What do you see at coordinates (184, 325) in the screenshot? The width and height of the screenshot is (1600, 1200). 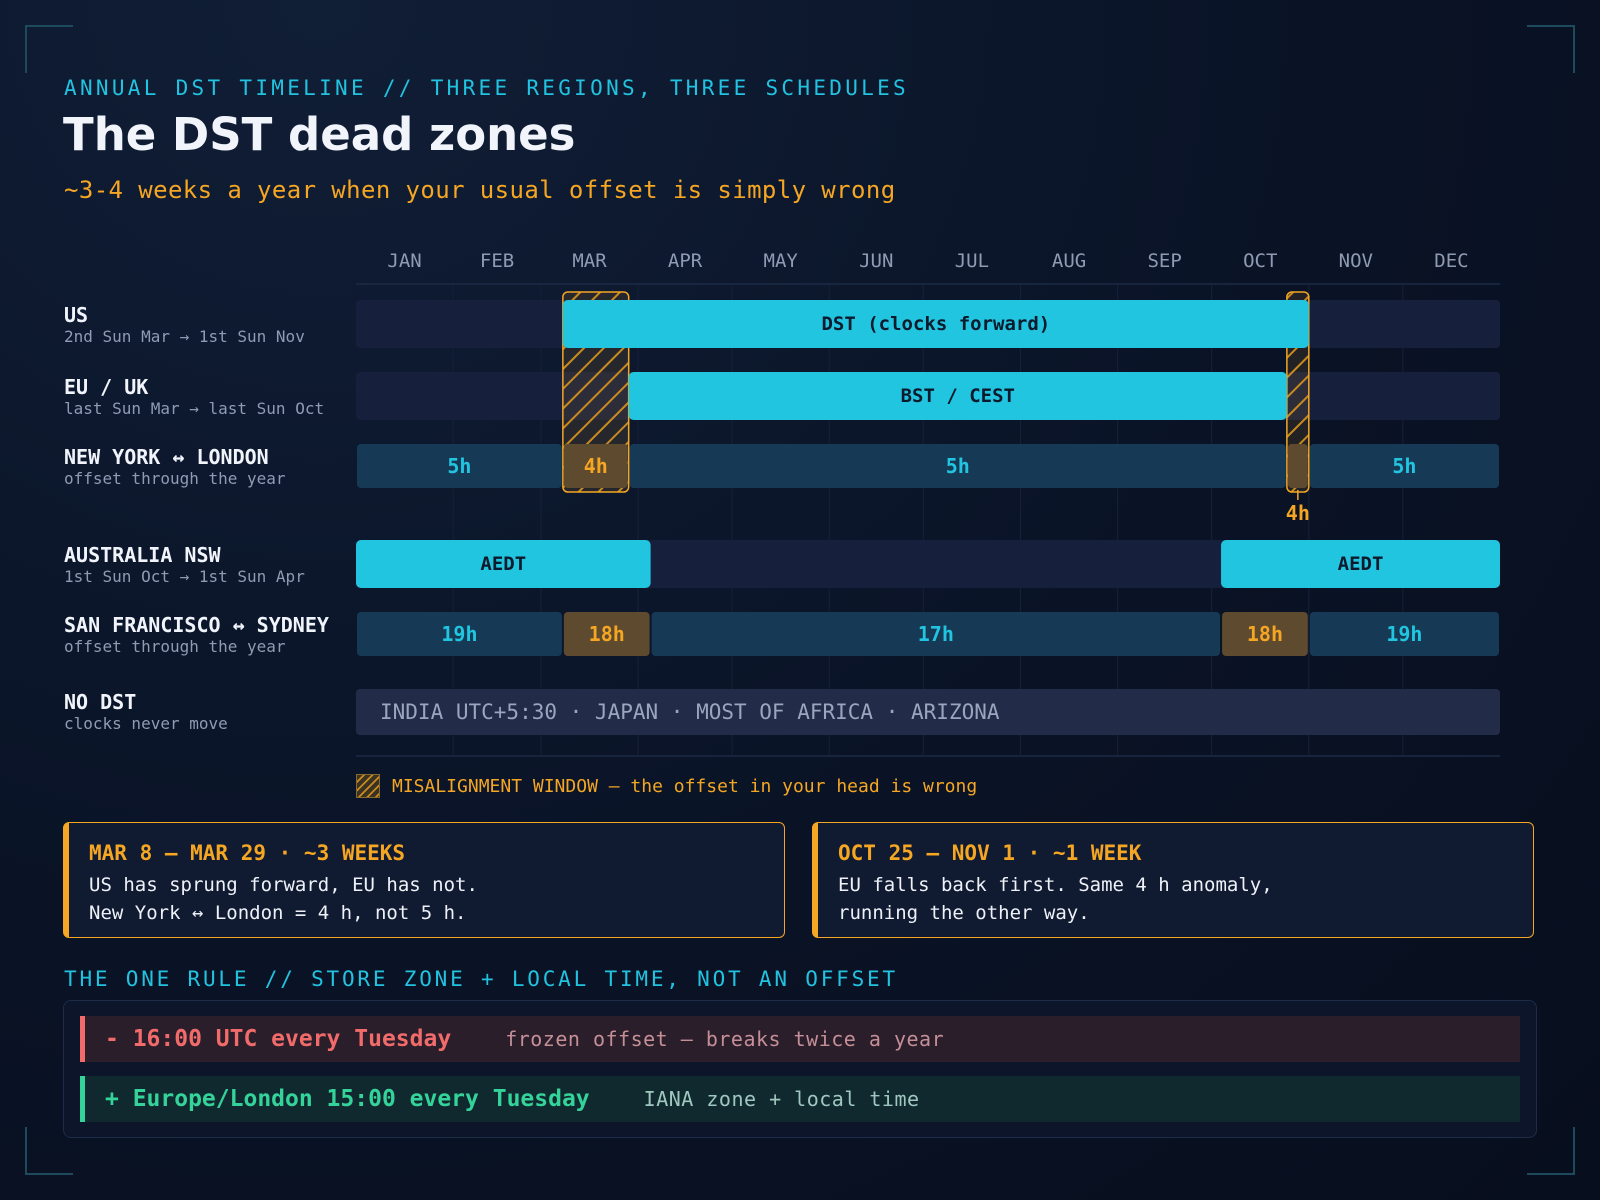 I see `row-label-us: US 2nd Sun Mar → 1st Sun Nov` at bounding box center [184, 325].